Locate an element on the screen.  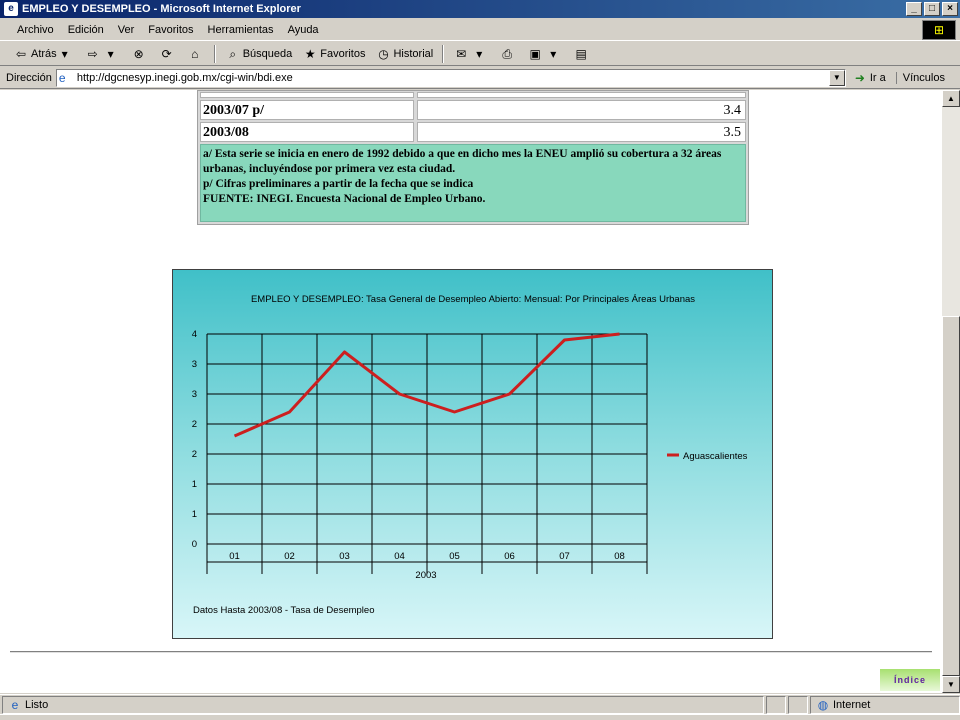
y-tick-label: 0 is located at coordinates (194, 544).